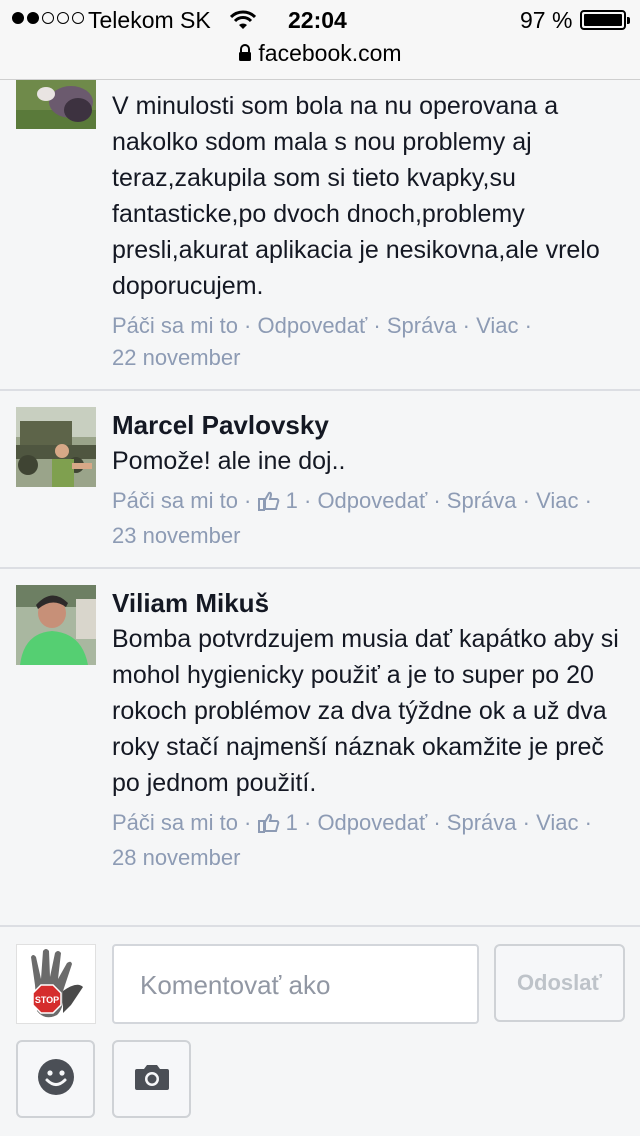 The height and width of the screenshot is (1136, 640). What do you see at coordinates (56, 984) in the screenshot?
I see `my-avatar: STOP` at bounding box center [56, 984].